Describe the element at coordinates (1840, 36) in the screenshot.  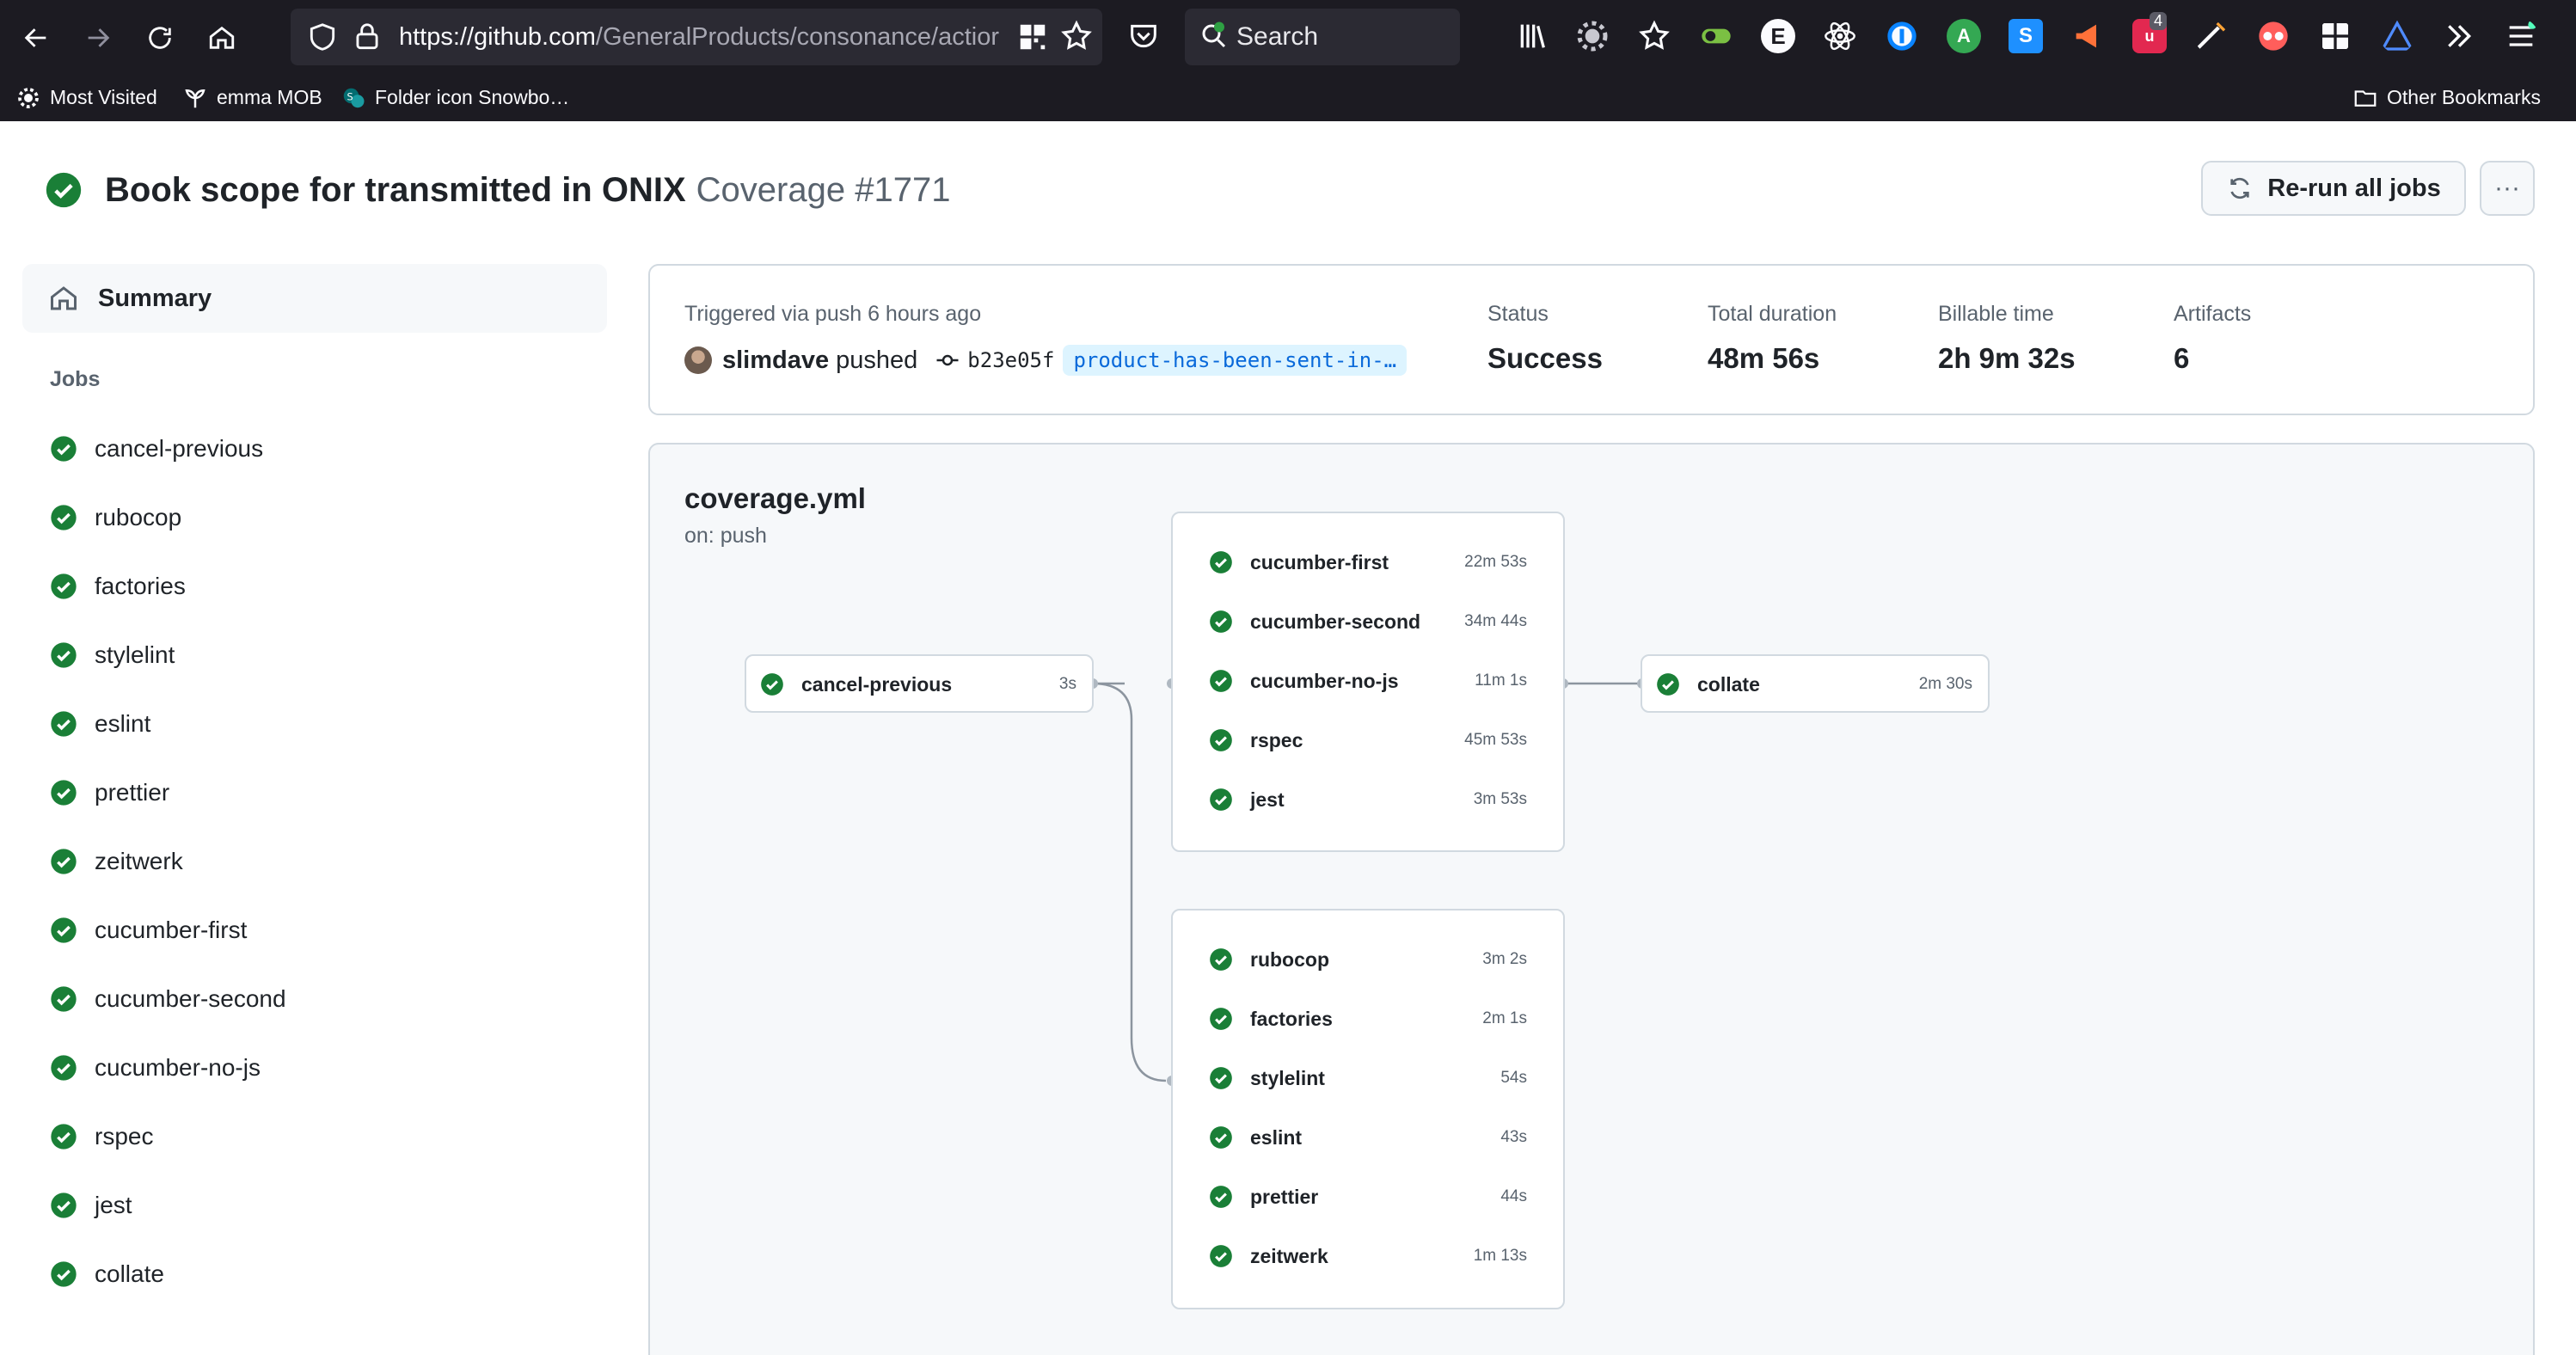
I see `react-devtools-icon` at that location.